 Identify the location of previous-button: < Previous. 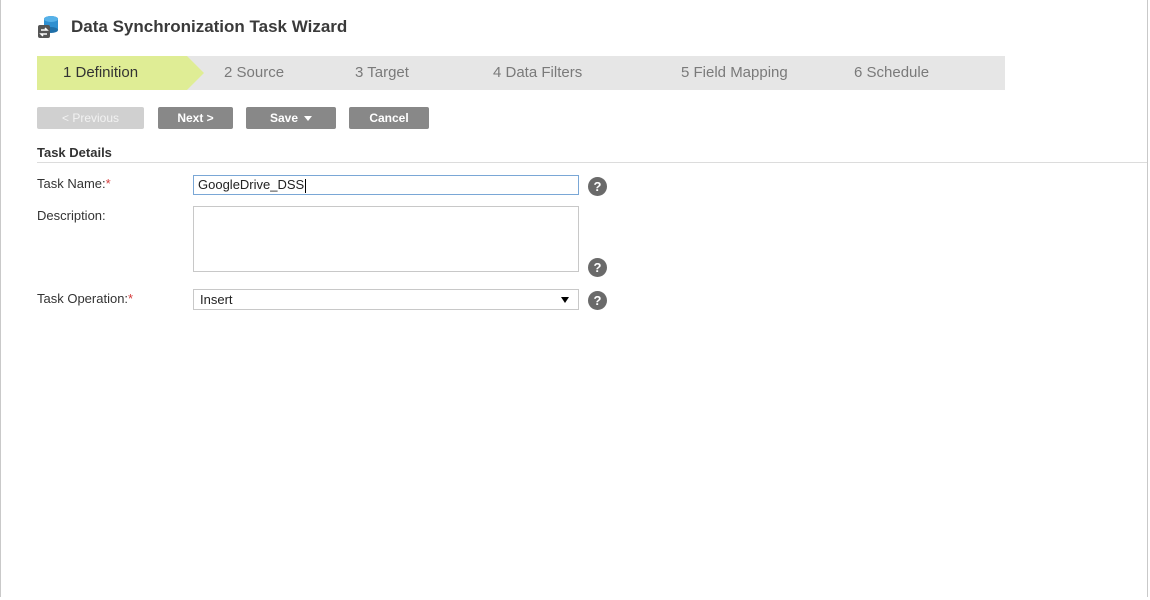
(90, 118).